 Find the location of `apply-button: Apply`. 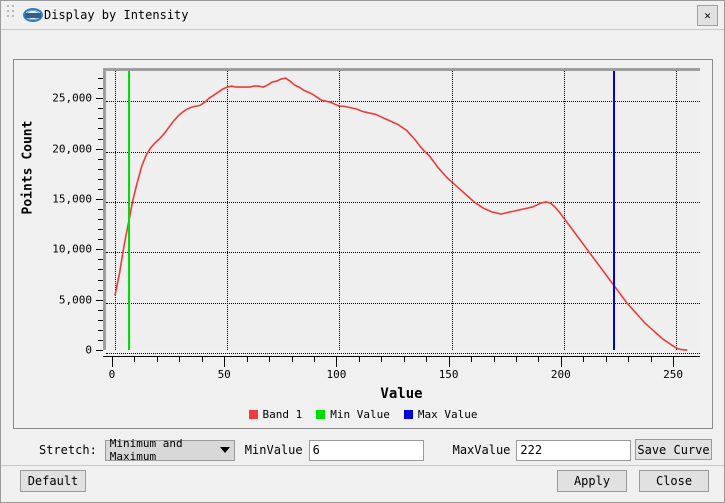

apply-button: Apply is located at coordinates (592, 481).